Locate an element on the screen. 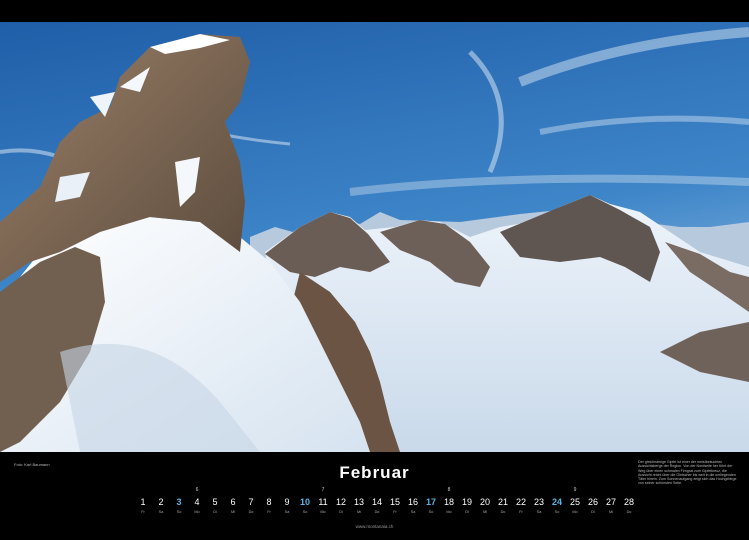  day-number: 5 is located at coordinates (215, 502).